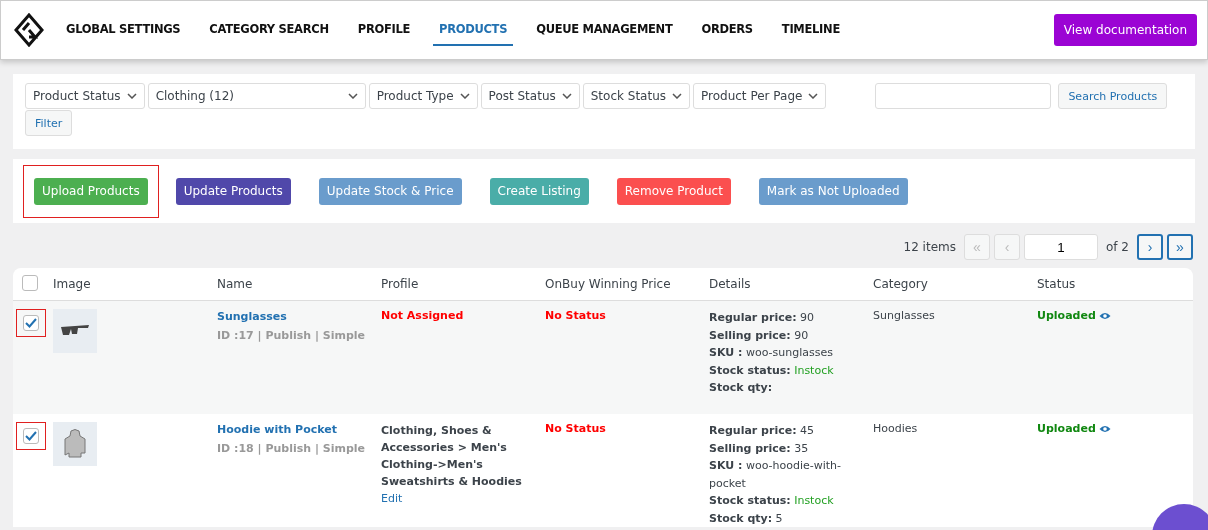 This screenshot has height=530, width=1208. I want to click on next-page-button: ›, so click(1150, 247).